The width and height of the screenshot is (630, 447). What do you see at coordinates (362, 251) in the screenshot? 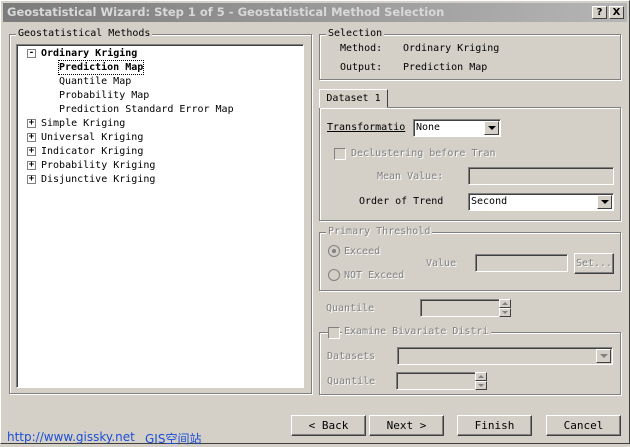
I see `exceed-label: Exceed` at bounding box center [362, 251].